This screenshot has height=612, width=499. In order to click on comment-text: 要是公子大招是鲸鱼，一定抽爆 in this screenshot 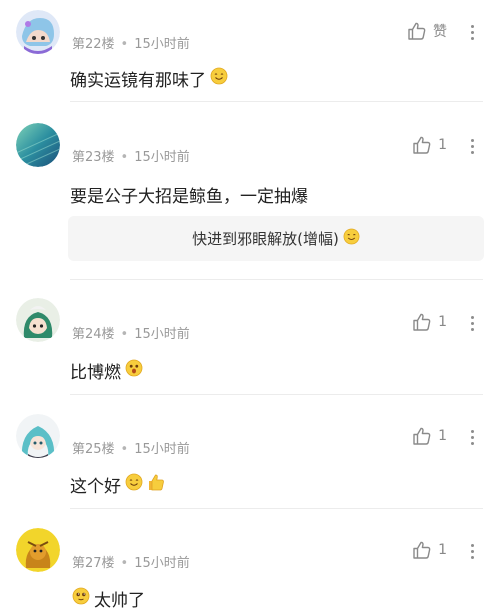, I will do `click(189, 197)`.